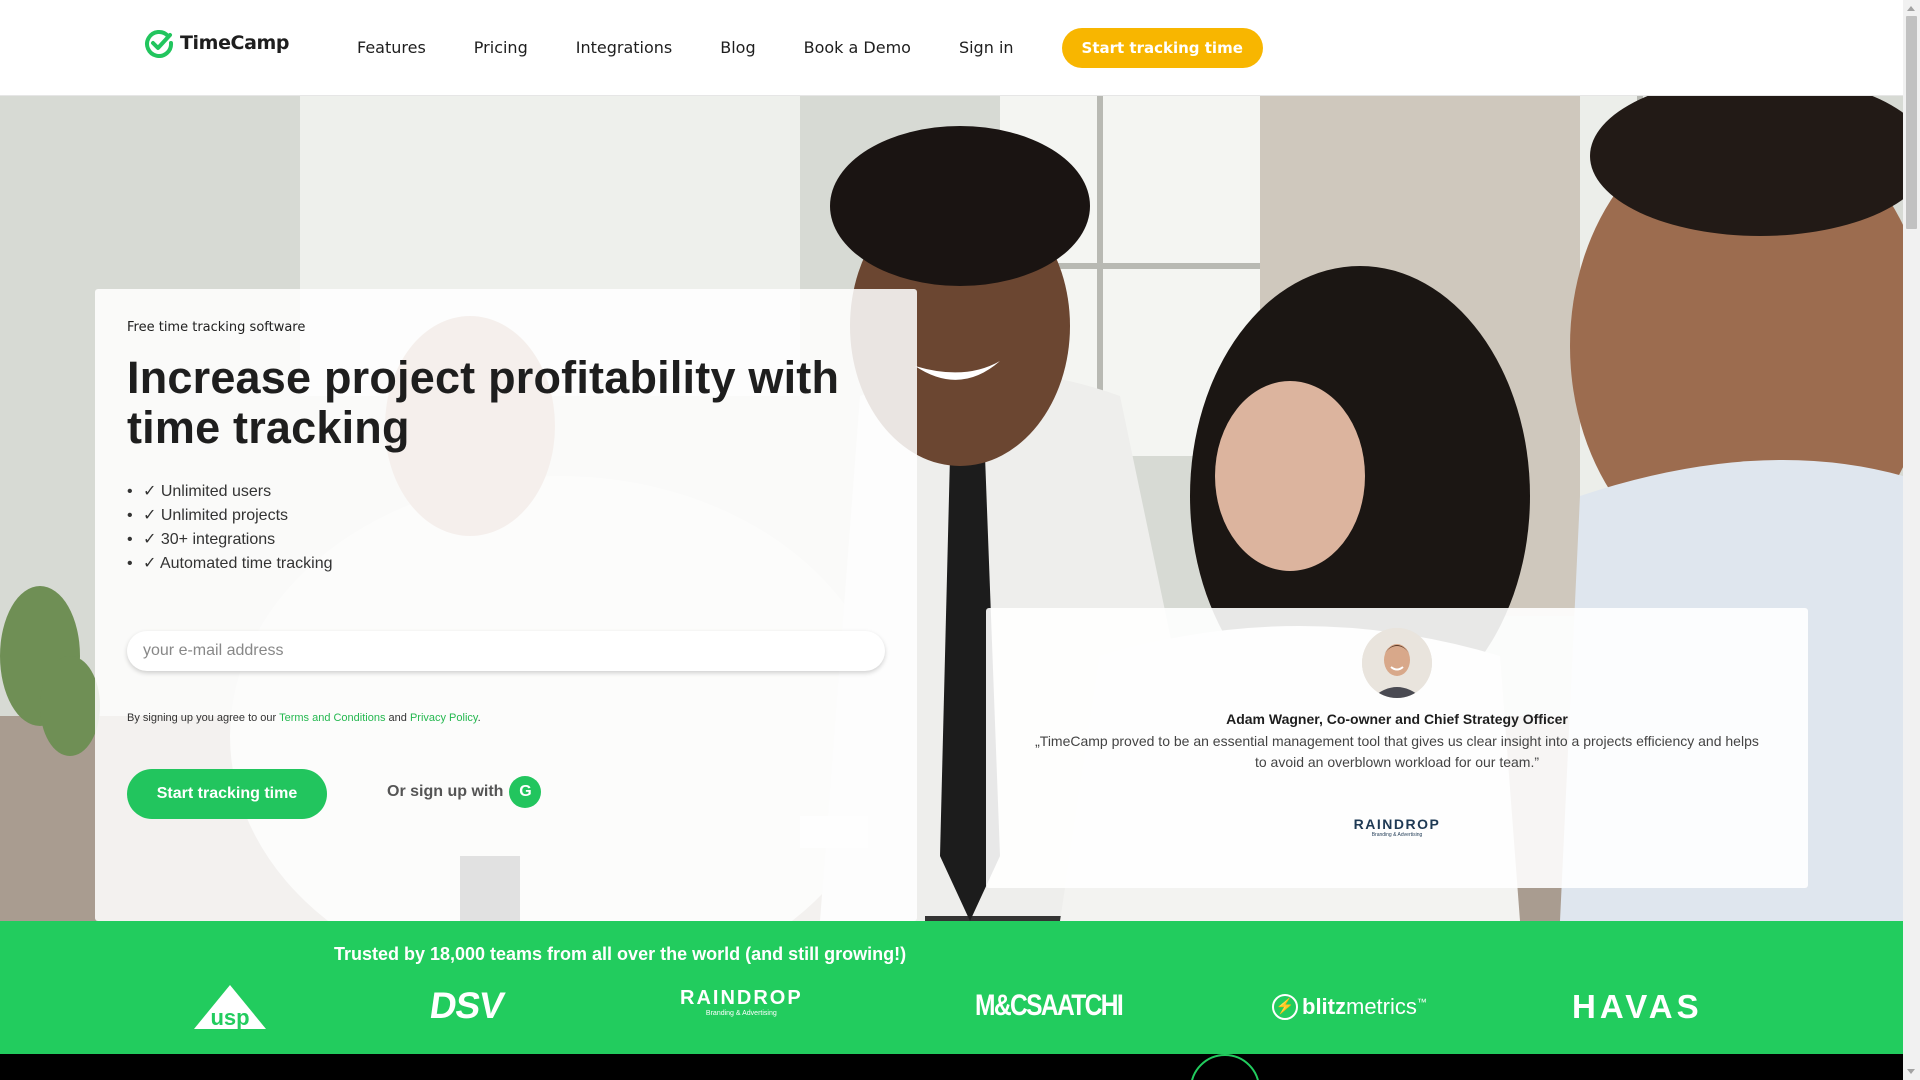  Describe the element at coordinates (1162, 48) in the screenshot. I see `header-start-tracking-button: Start tracking time` at that location.